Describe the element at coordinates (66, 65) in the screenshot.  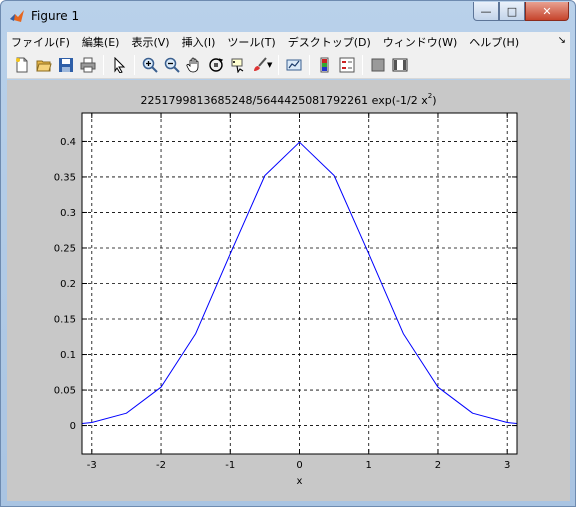
I see `save-icon` at that location.